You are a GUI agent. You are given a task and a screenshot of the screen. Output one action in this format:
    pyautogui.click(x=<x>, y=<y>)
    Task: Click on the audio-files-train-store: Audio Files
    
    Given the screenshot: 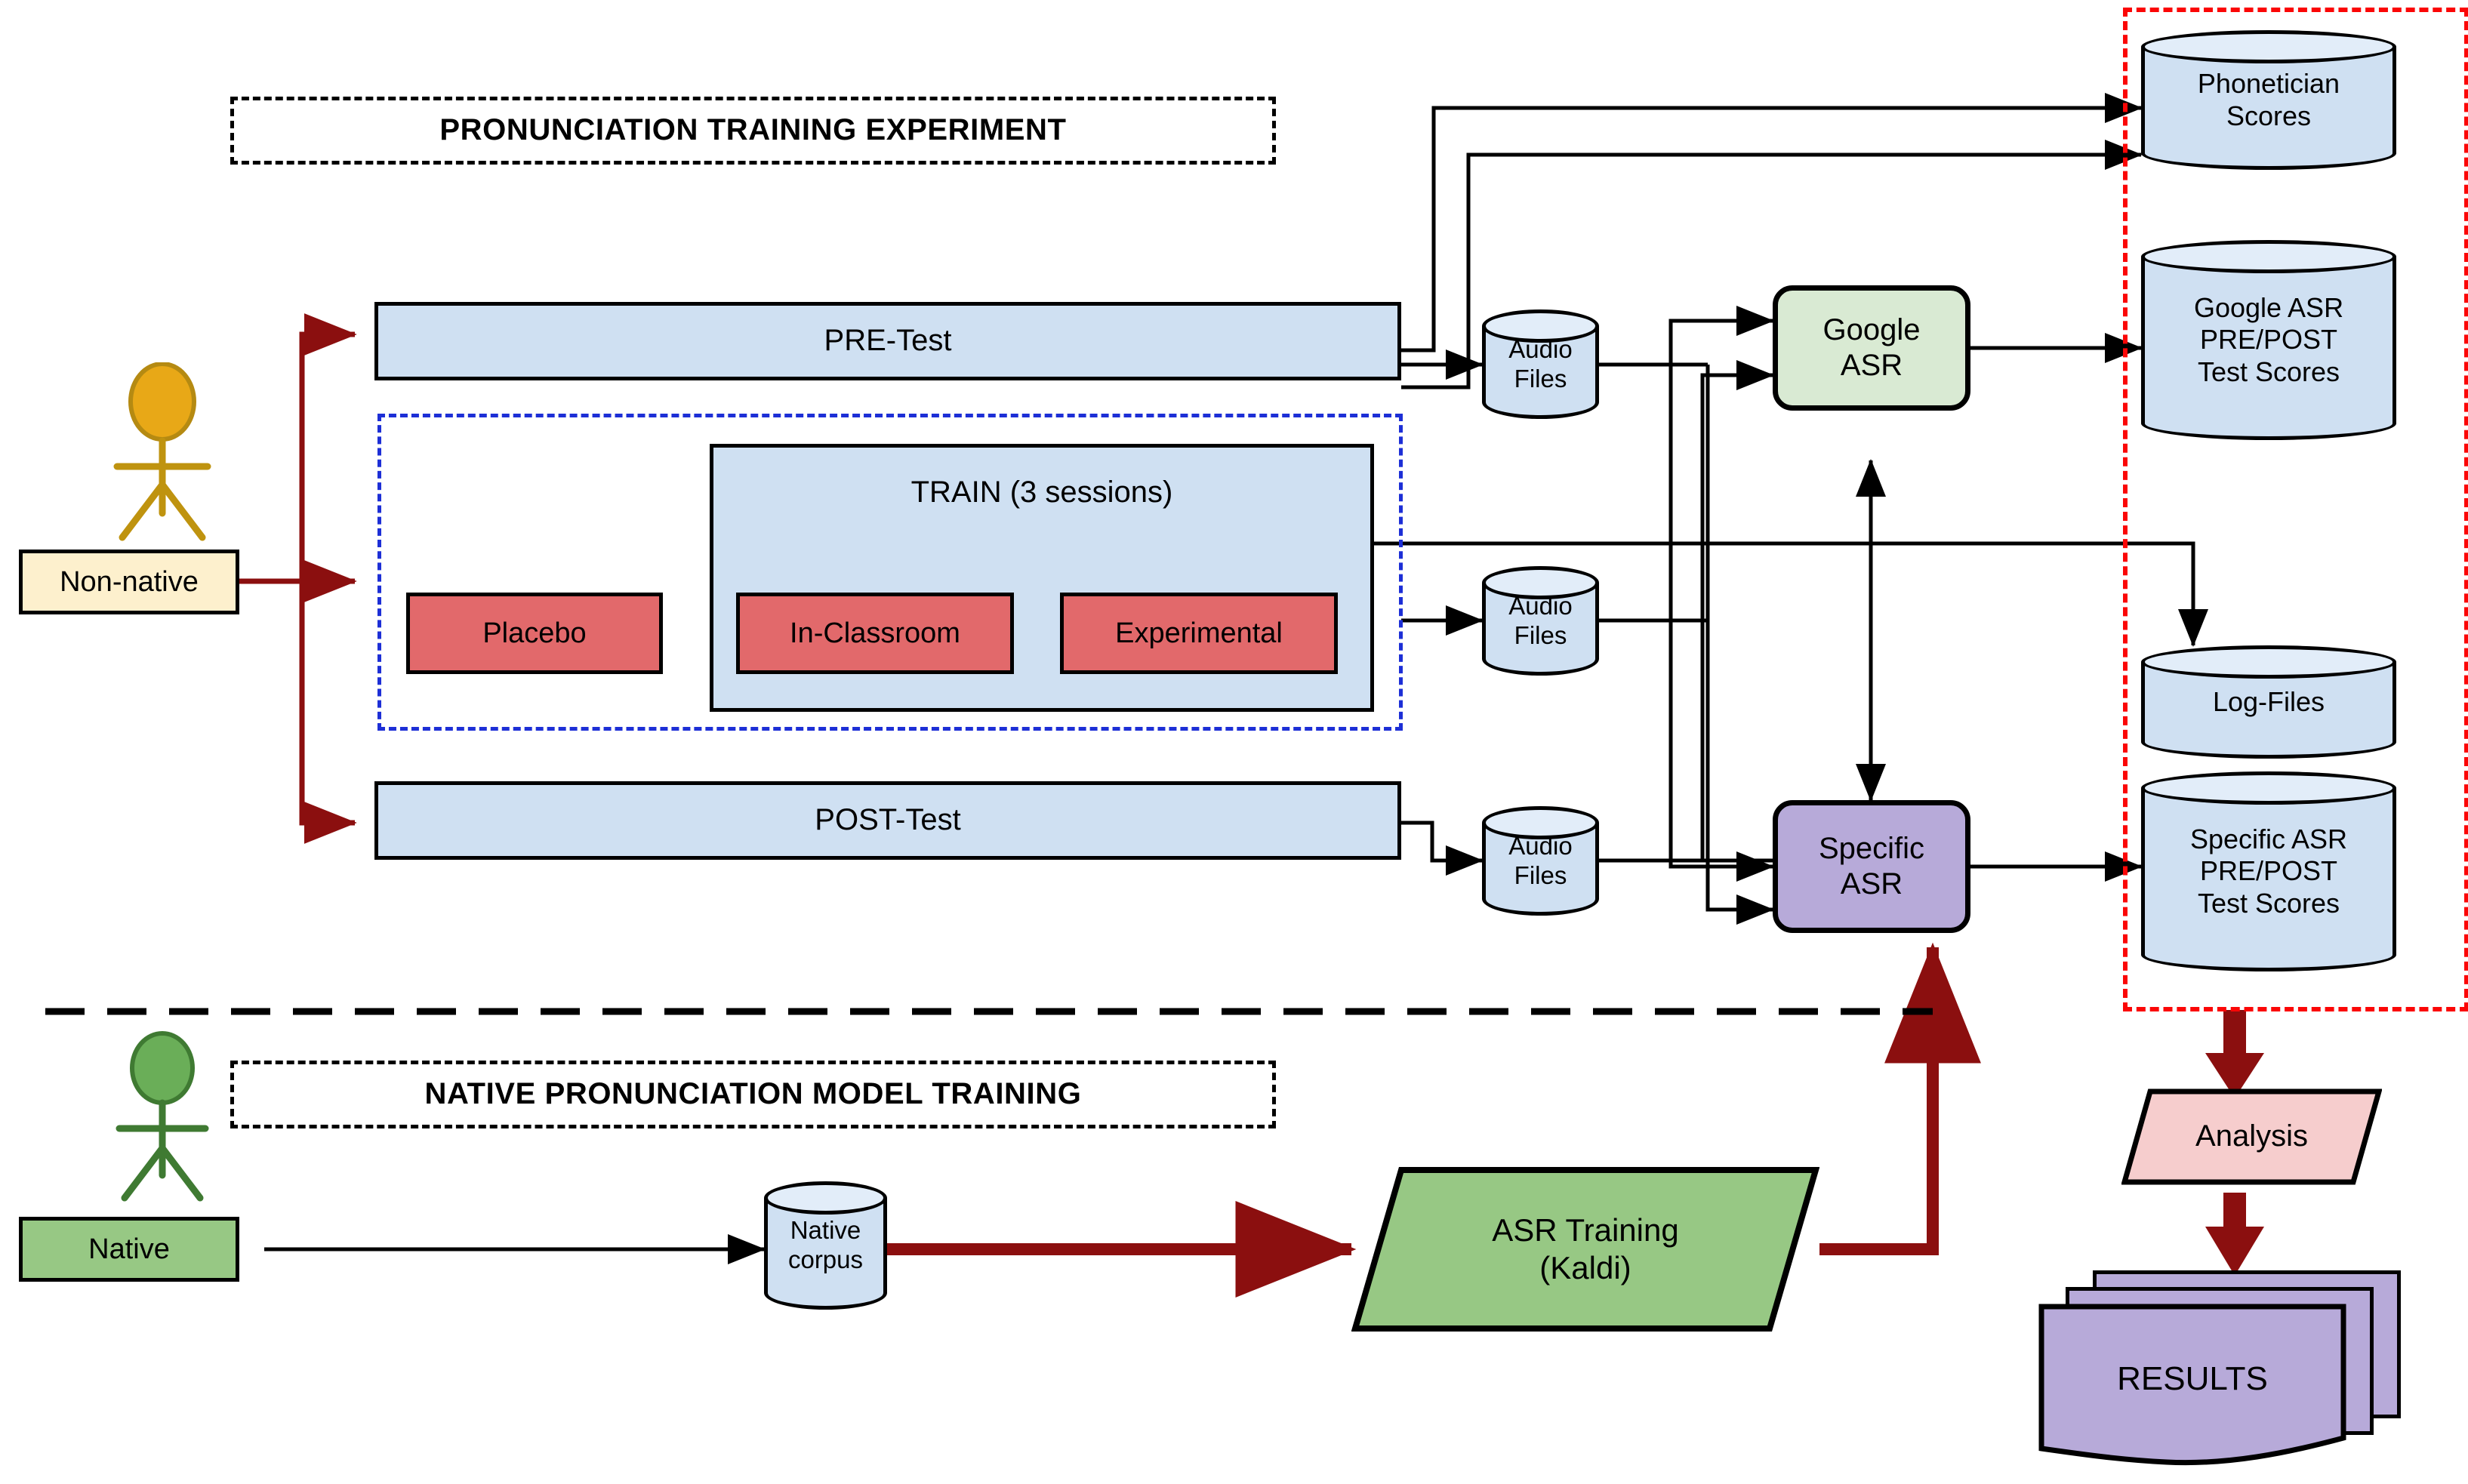 What is the action you would take?
    pyautogui.click(x=1540, y=621)
    